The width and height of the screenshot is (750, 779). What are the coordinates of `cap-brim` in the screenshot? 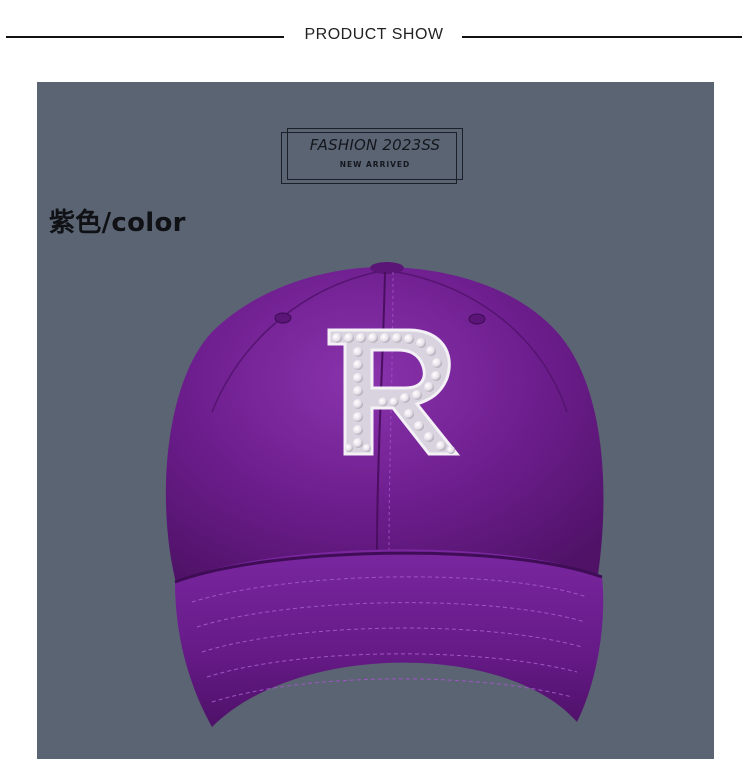 It's located at (389, 638).